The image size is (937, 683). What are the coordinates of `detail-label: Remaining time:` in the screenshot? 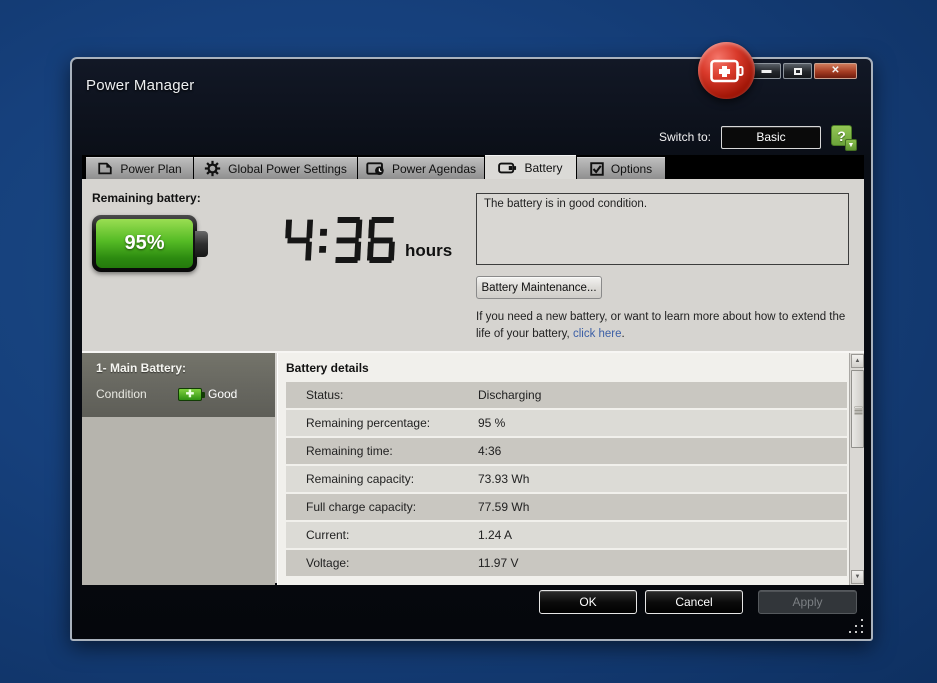 It's located at (349, 451).